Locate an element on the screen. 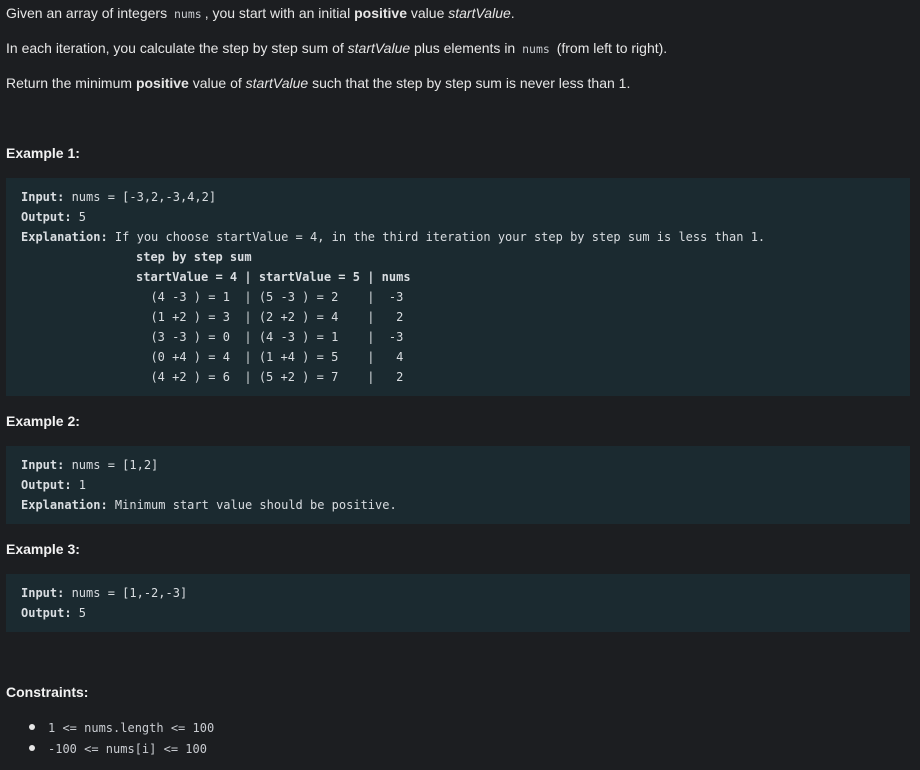 This screenshot has width=920, height=770. example-2-input: Input: nums = [1,2] is located at coordinates (89, 465).